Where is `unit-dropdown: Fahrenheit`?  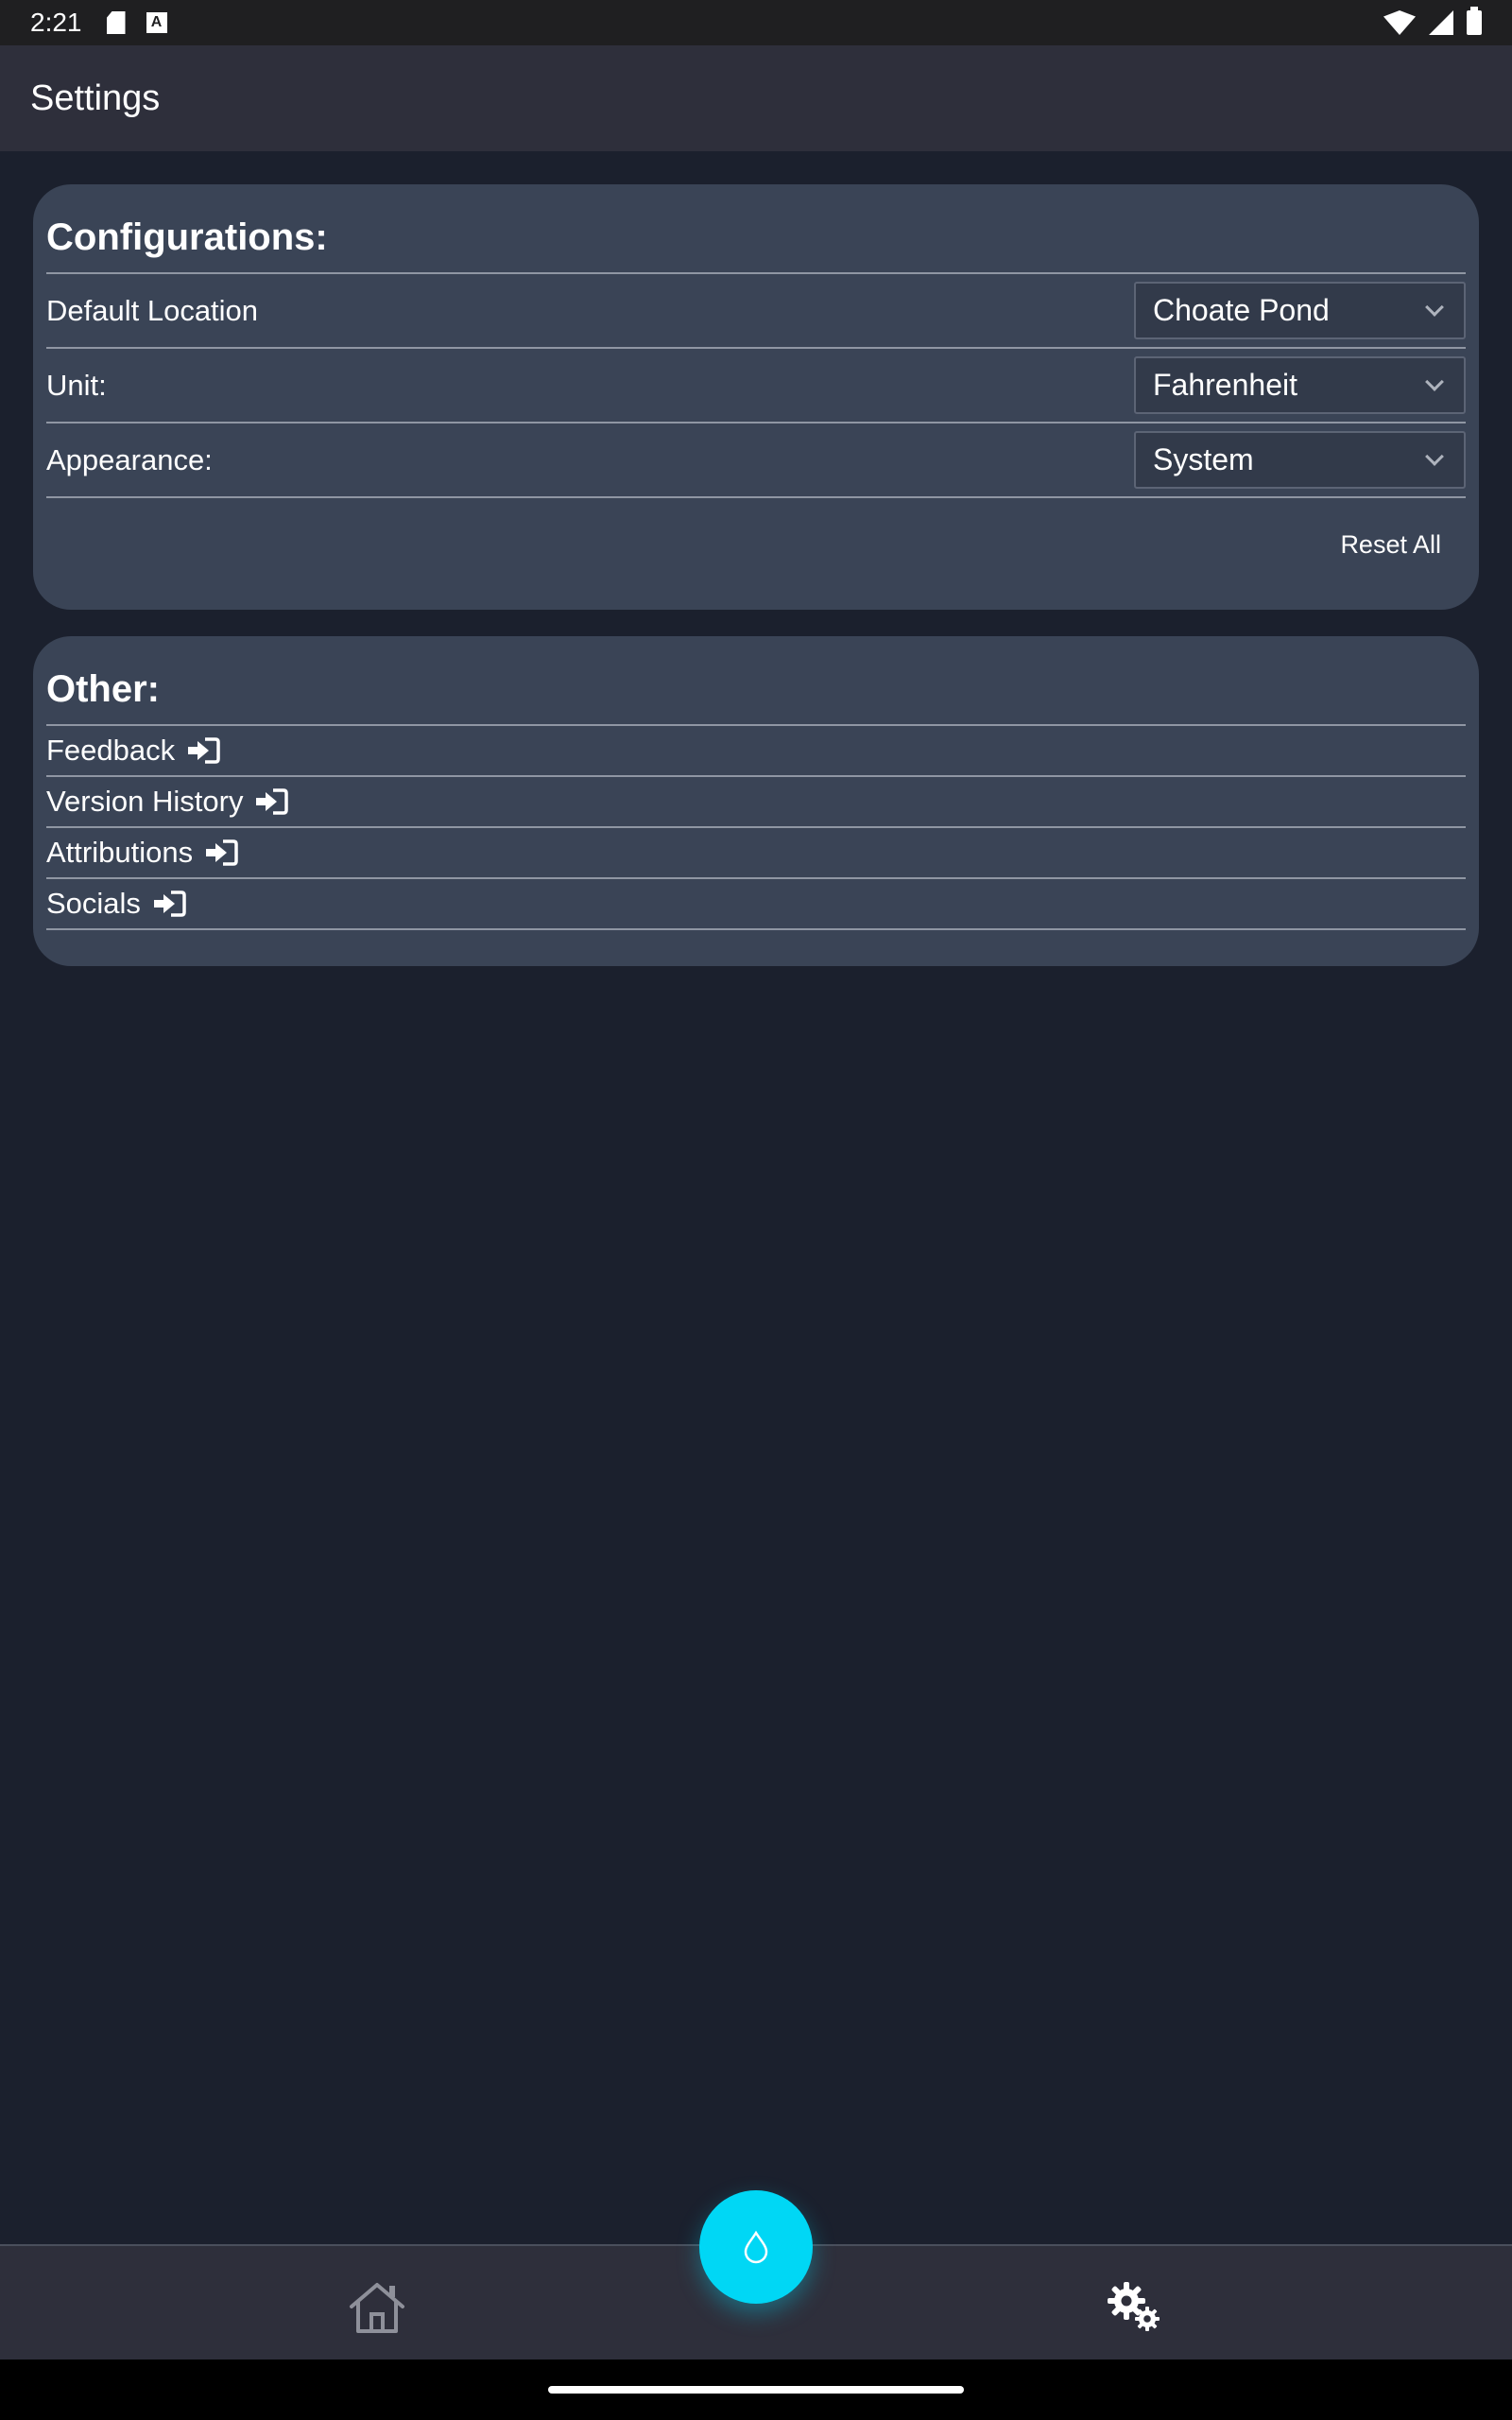
unit-dropdown: Fahrenheit is located at coordinates (1300, 385).